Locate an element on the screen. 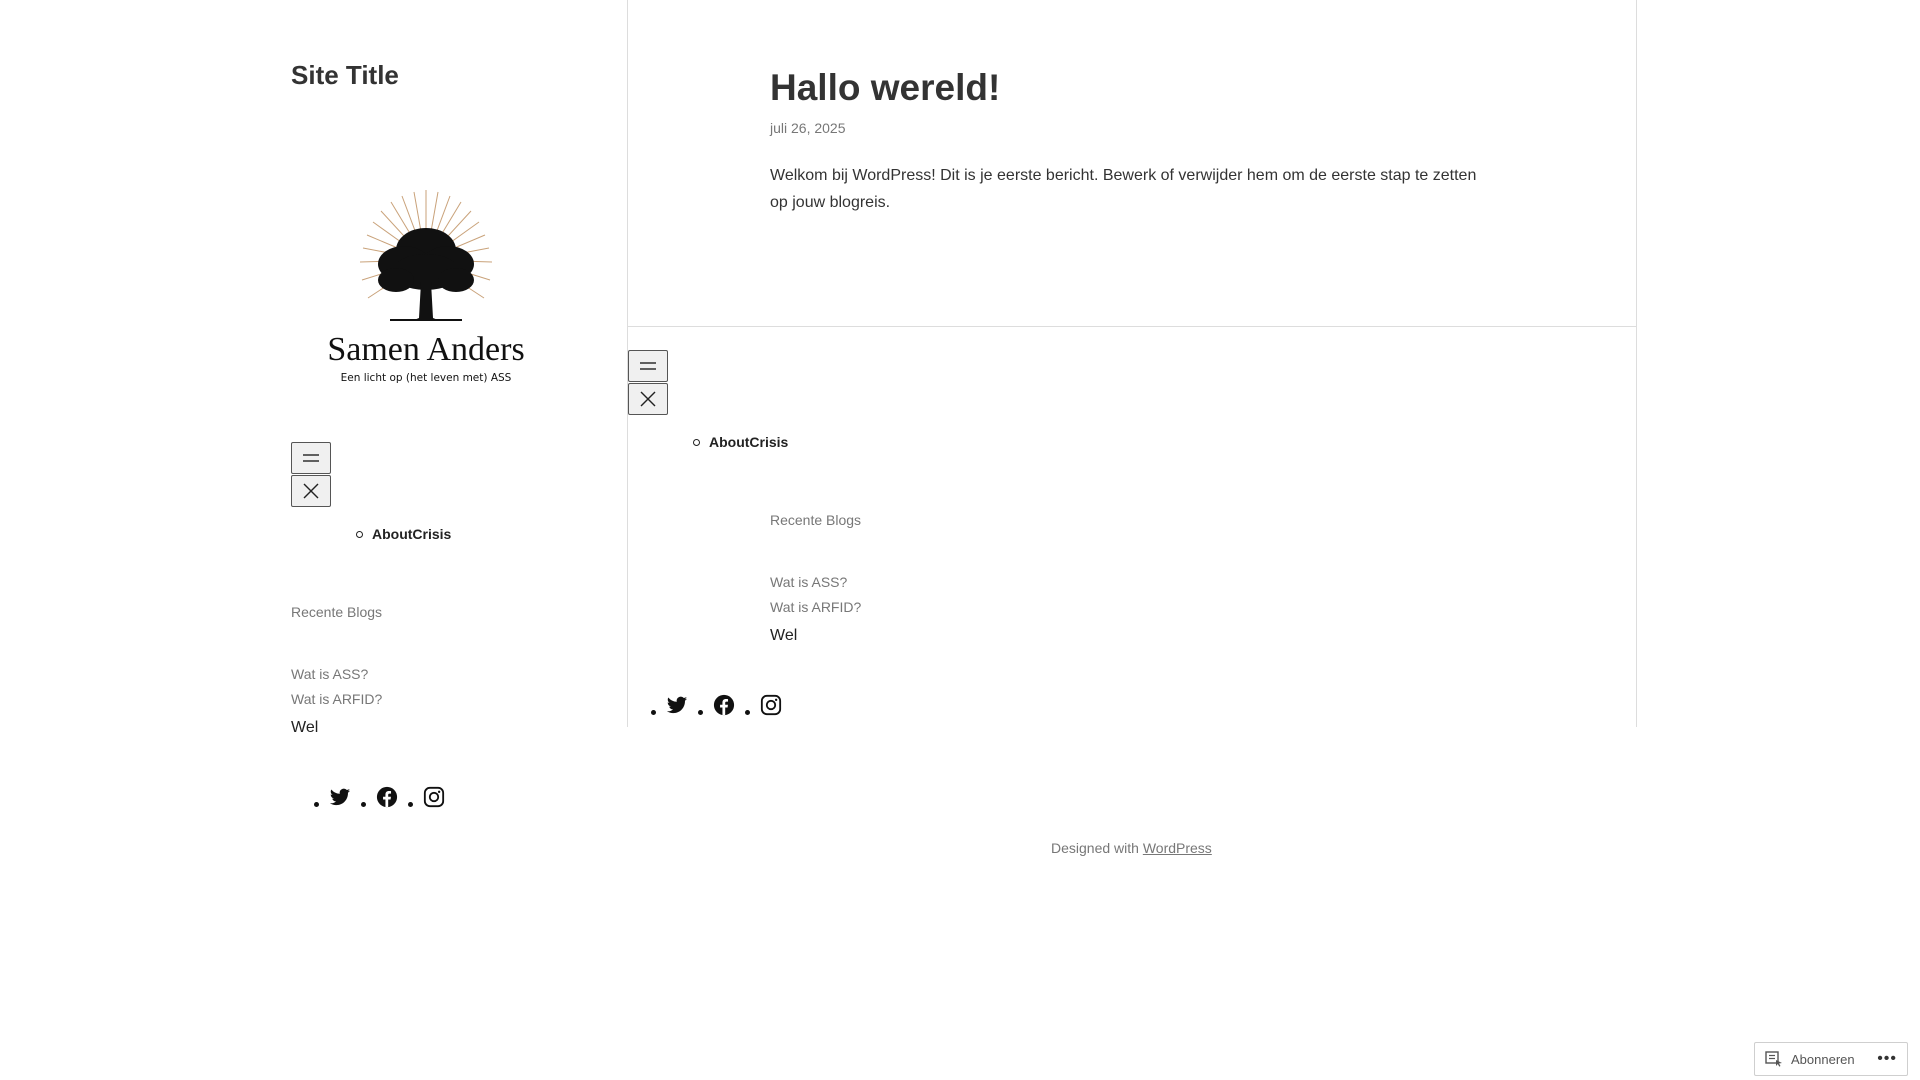 The image size is (1920, 1080). post-title: Hallo wereld! is located at coordinates (885, 88).